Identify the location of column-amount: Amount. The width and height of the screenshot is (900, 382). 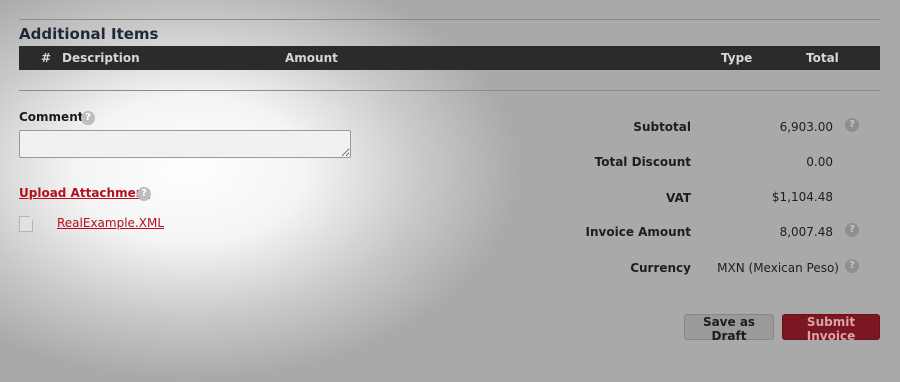
(311, 58).